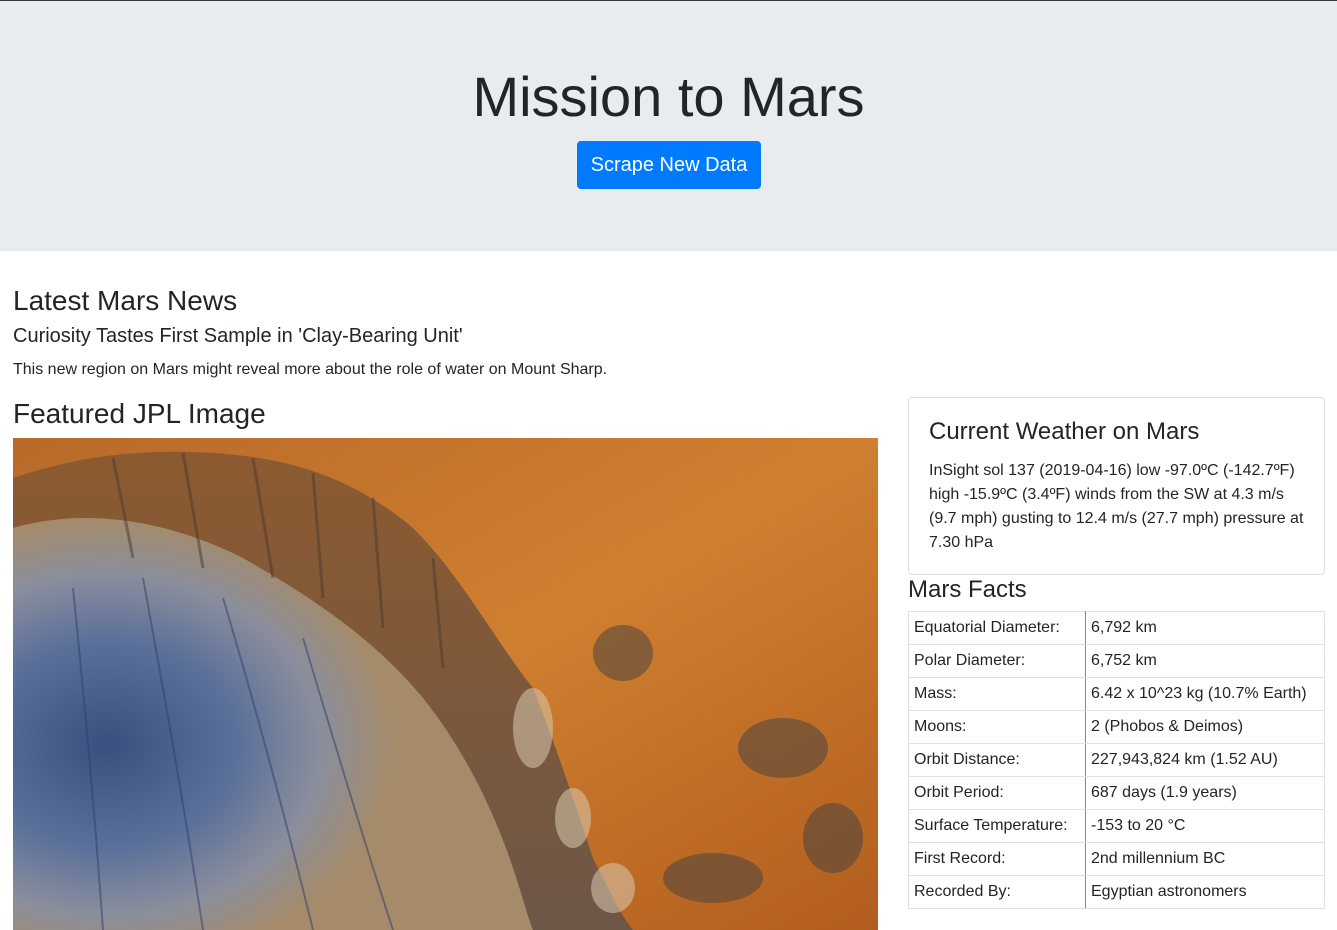 This screenshot has height=930, width=1337. Describe the element at coordinates (1205, 760) in the screenshot. I see `fact-value: 227,943,824 km (1.52 AU)` at that location.